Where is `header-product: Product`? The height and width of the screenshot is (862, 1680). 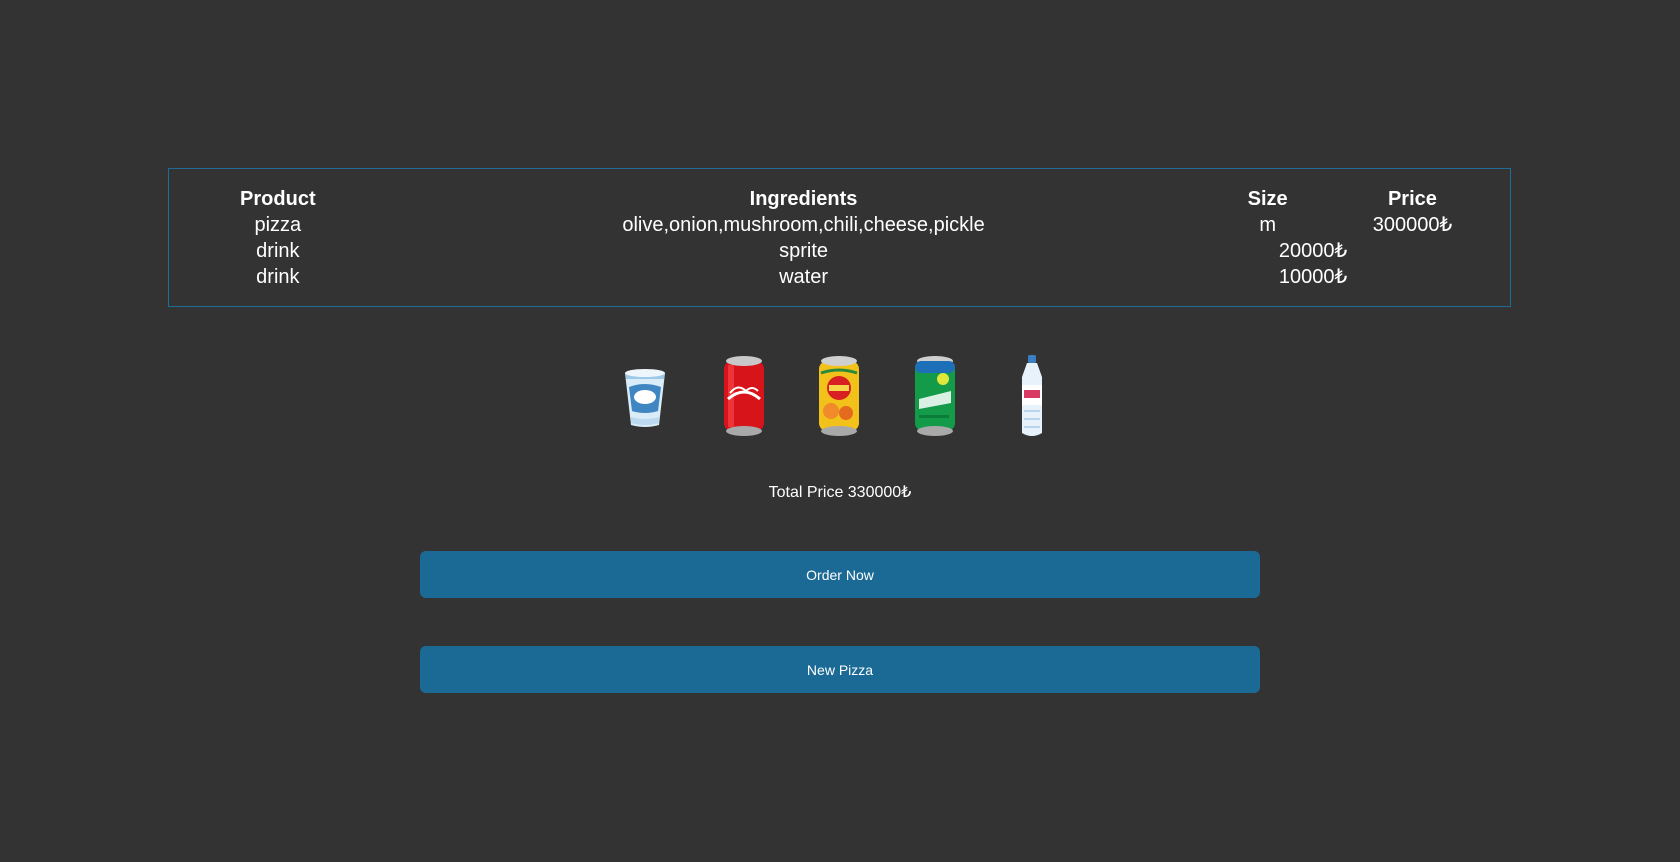 header-product: Product is located at coordinates (278, 199).